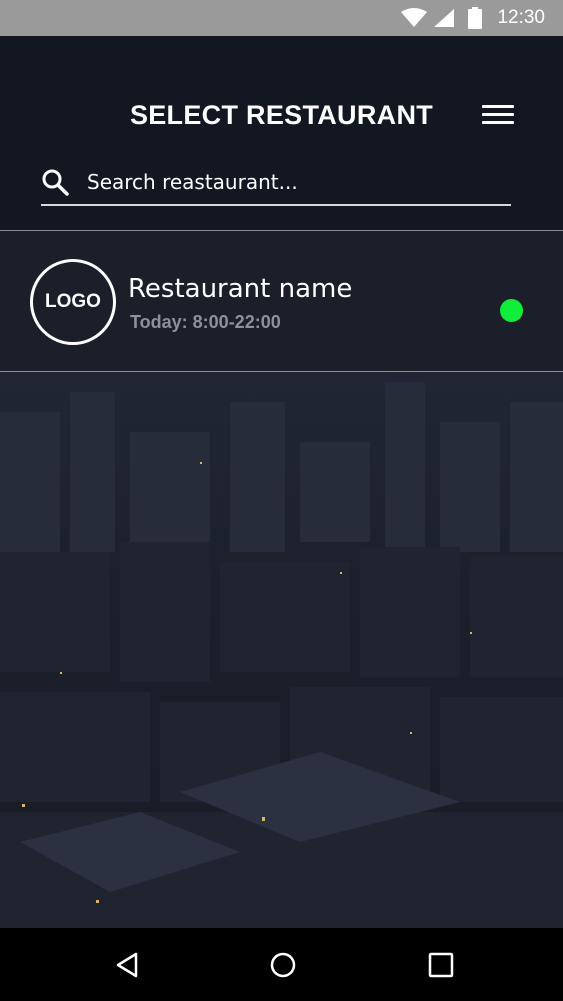 The width and height of the screenshot is (563, 1001). I want to click on status-time: 12:30, so click(521, 17).